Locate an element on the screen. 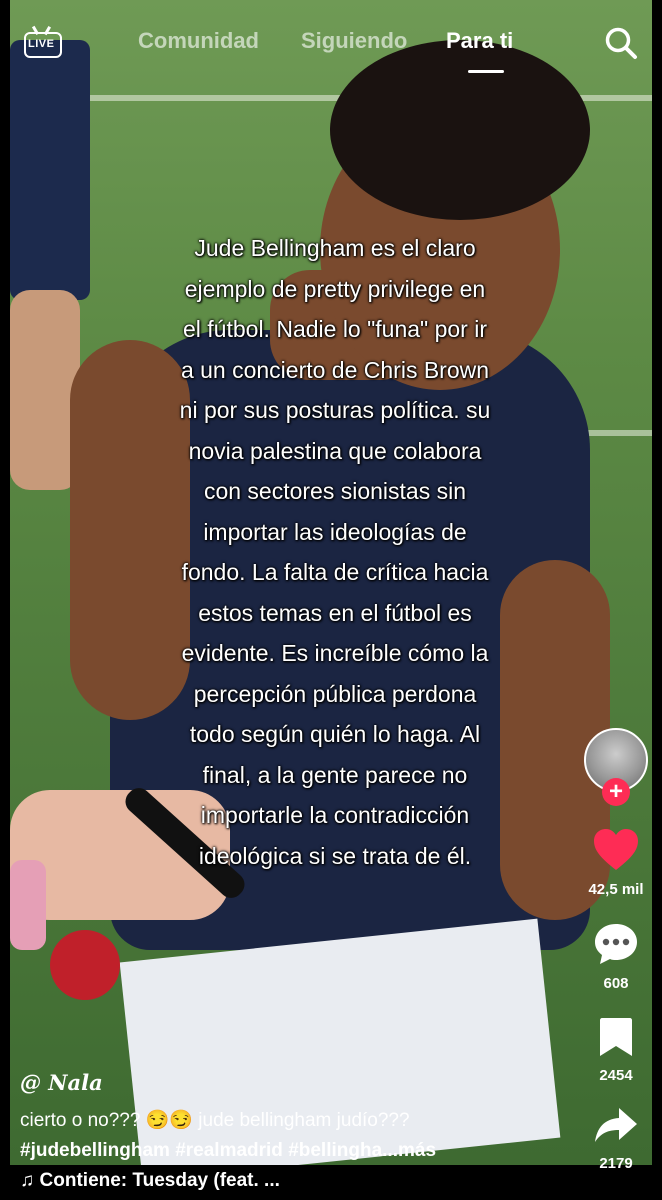  overlay-line: importarle la contradicción is located at coordinates (335, 815).